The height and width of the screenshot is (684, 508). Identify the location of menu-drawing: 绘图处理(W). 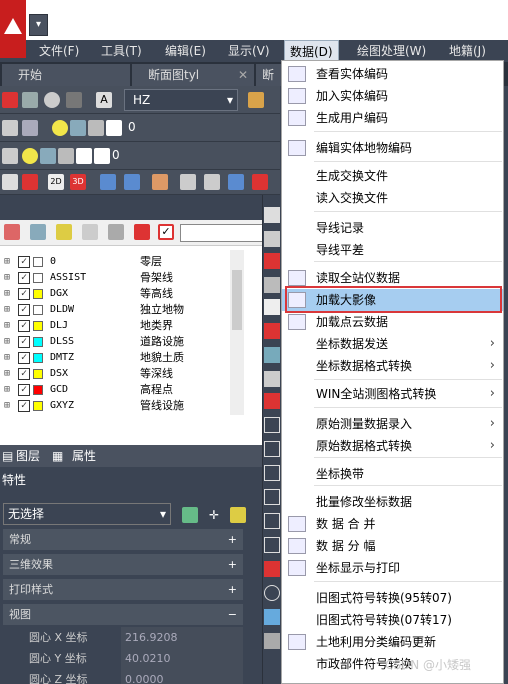
(391, 51).